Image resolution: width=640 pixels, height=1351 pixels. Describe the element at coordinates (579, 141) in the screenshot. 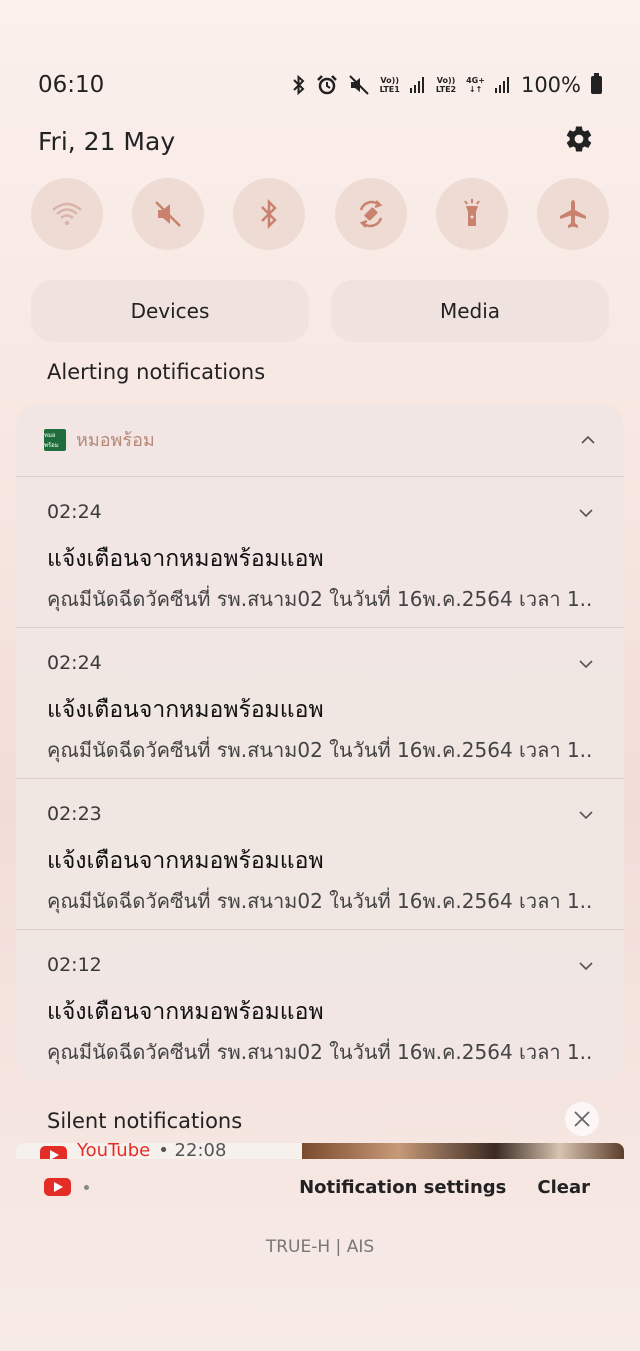

I see `gear-icon` at that location.